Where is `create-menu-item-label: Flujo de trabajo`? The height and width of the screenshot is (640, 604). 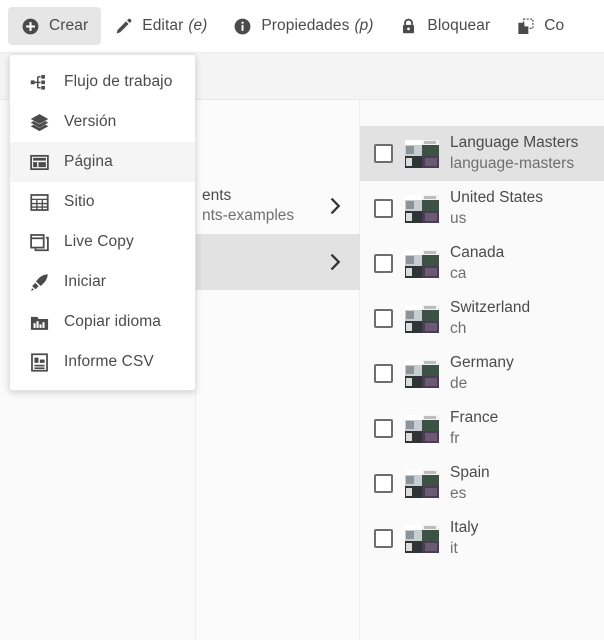
create-menu-item-label: Flujo de trabajo is located at coordinates (118, 81).